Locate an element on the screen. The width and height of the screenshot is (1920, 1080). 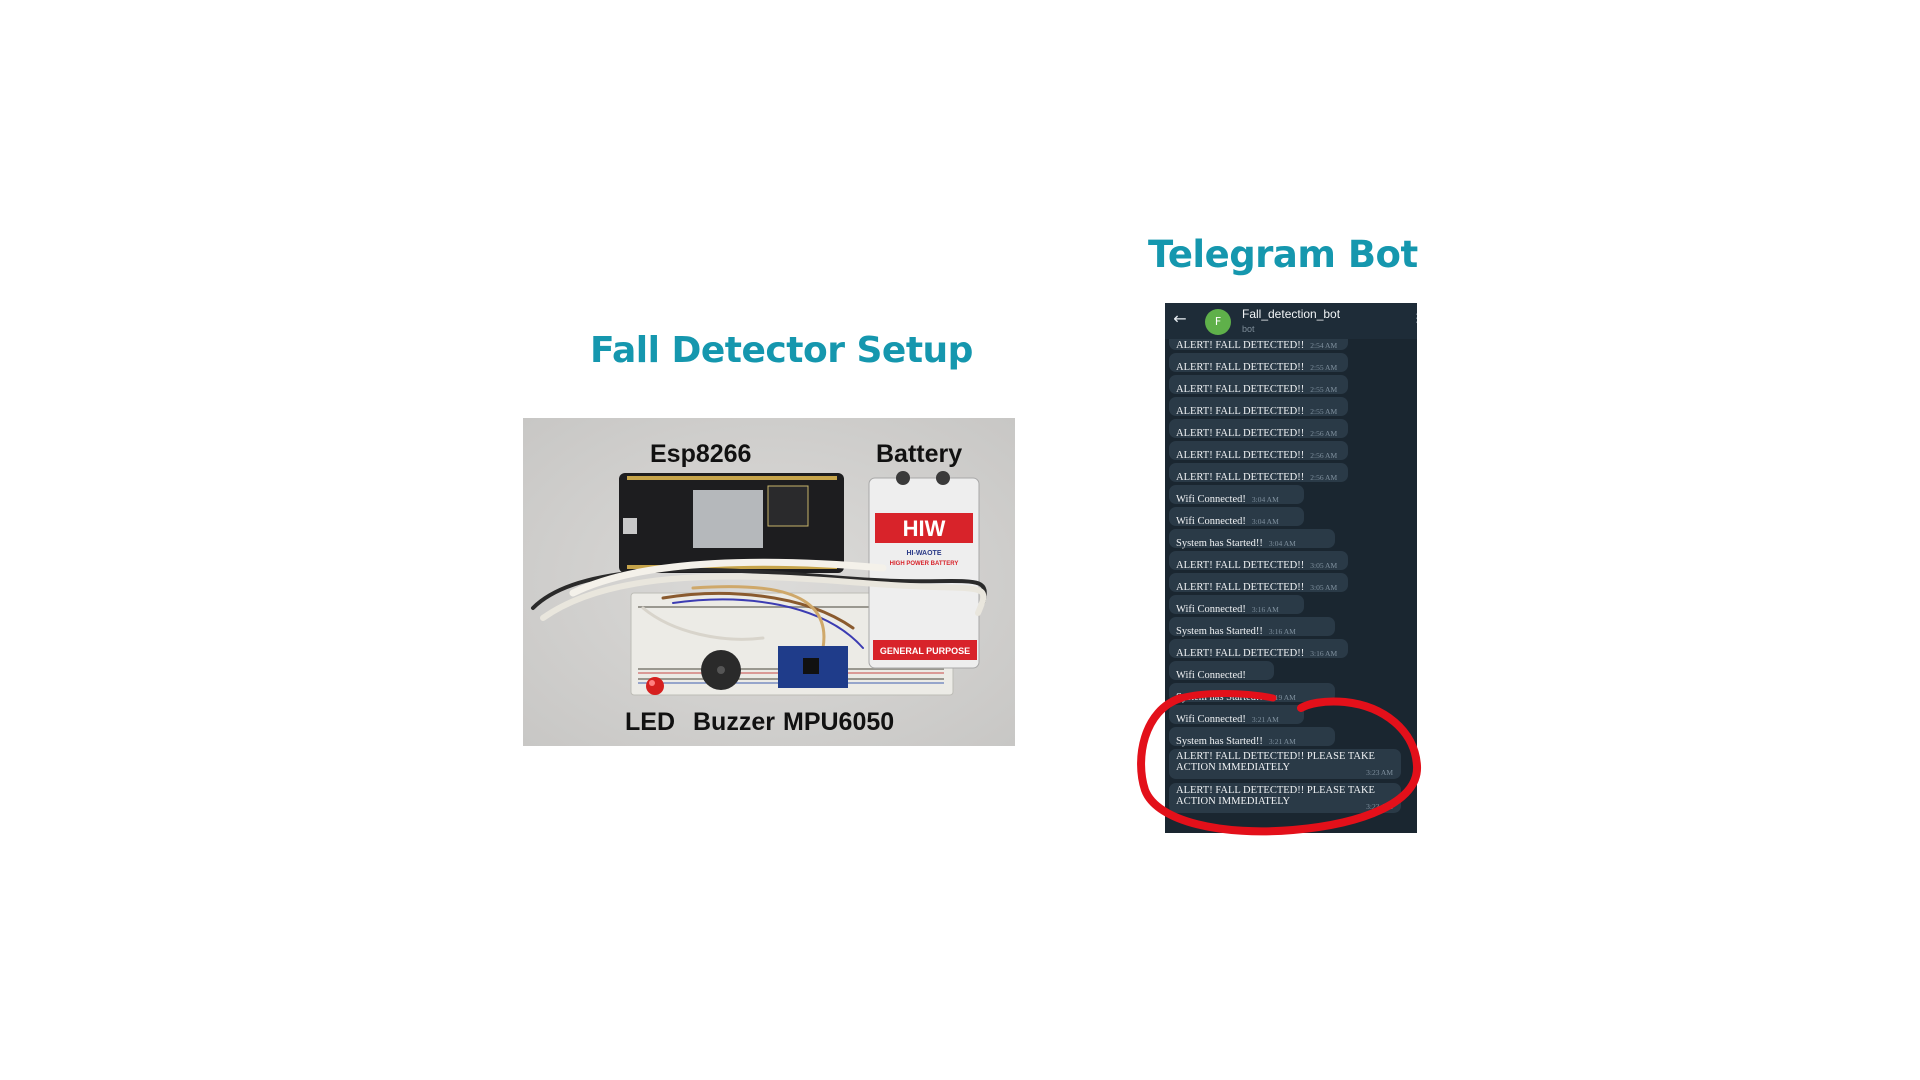
battery-tag: HIGH POWER BATTERY is located at coordinates (924, 564).